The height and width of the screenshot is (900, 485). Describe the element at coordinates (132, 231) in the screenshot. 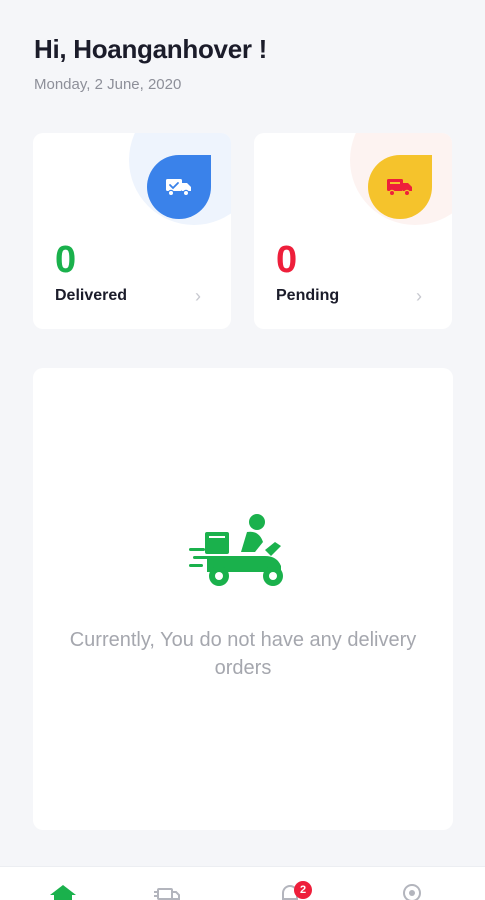

I see `delivered-stat-card: 0 Delivered ›` at that location.